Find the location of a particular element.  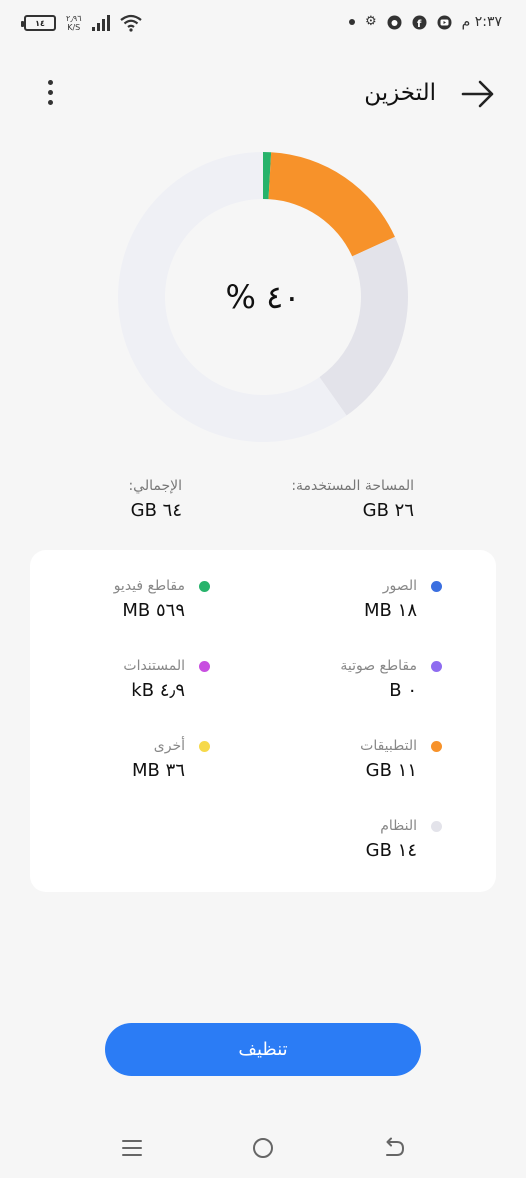

category-apps: التطبيقات ١١ GB is located at coordinates (342, 759).